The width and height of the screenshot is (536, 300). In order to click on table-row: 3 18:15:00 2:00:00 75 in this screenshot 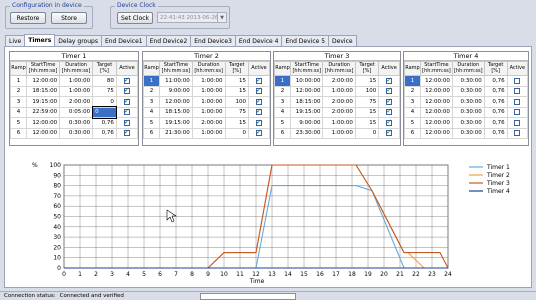, I will do `click(336, 102)`.